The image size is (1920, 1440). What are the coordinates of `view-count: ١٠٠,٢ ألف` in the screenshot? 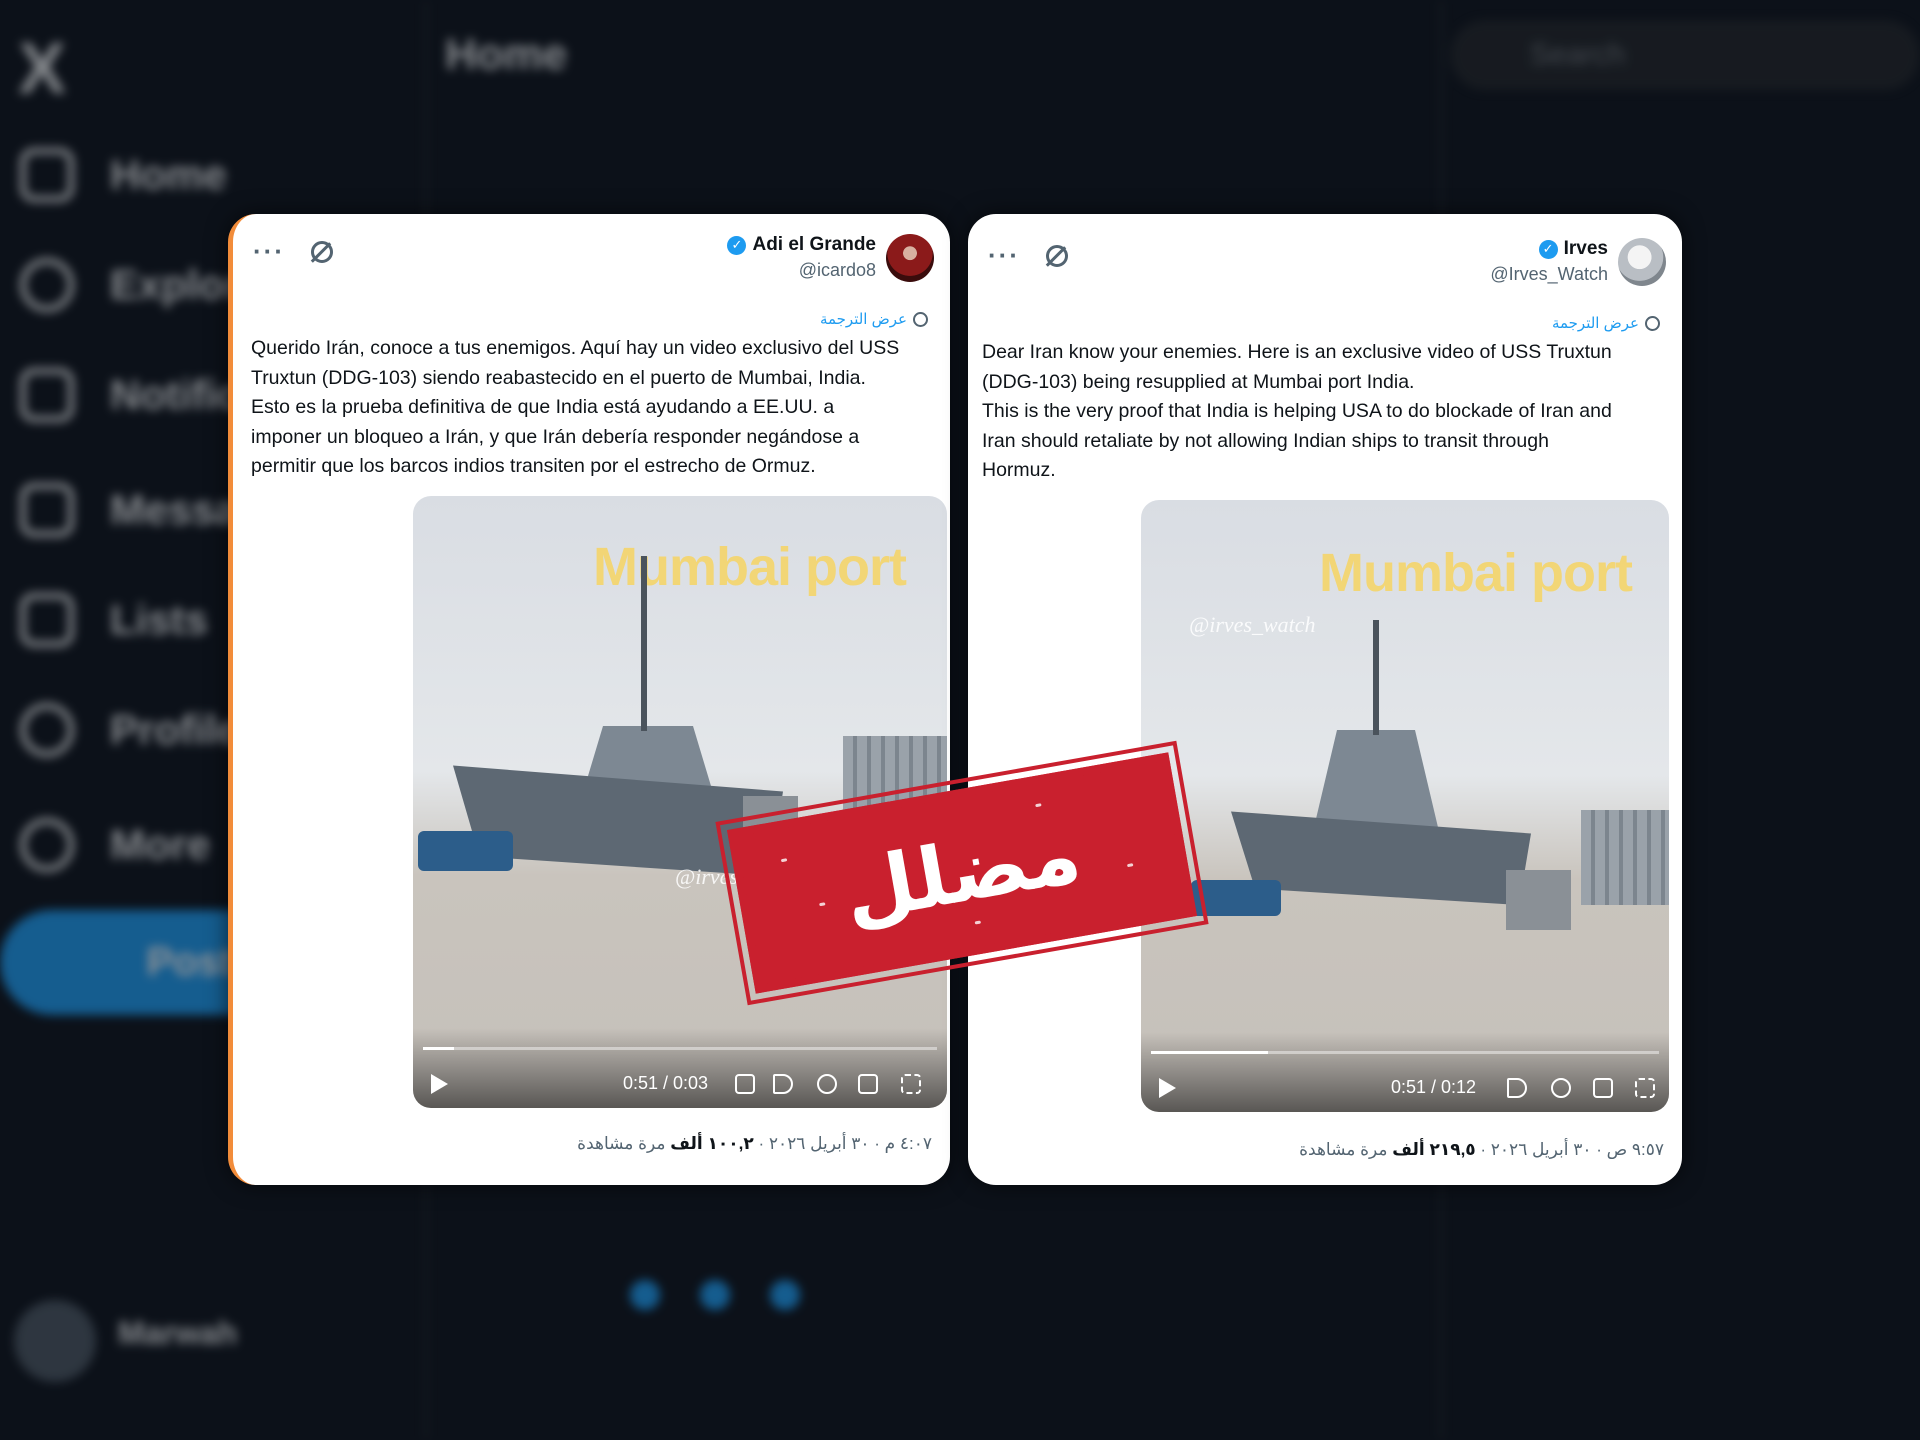 It's located at (712, 1143).